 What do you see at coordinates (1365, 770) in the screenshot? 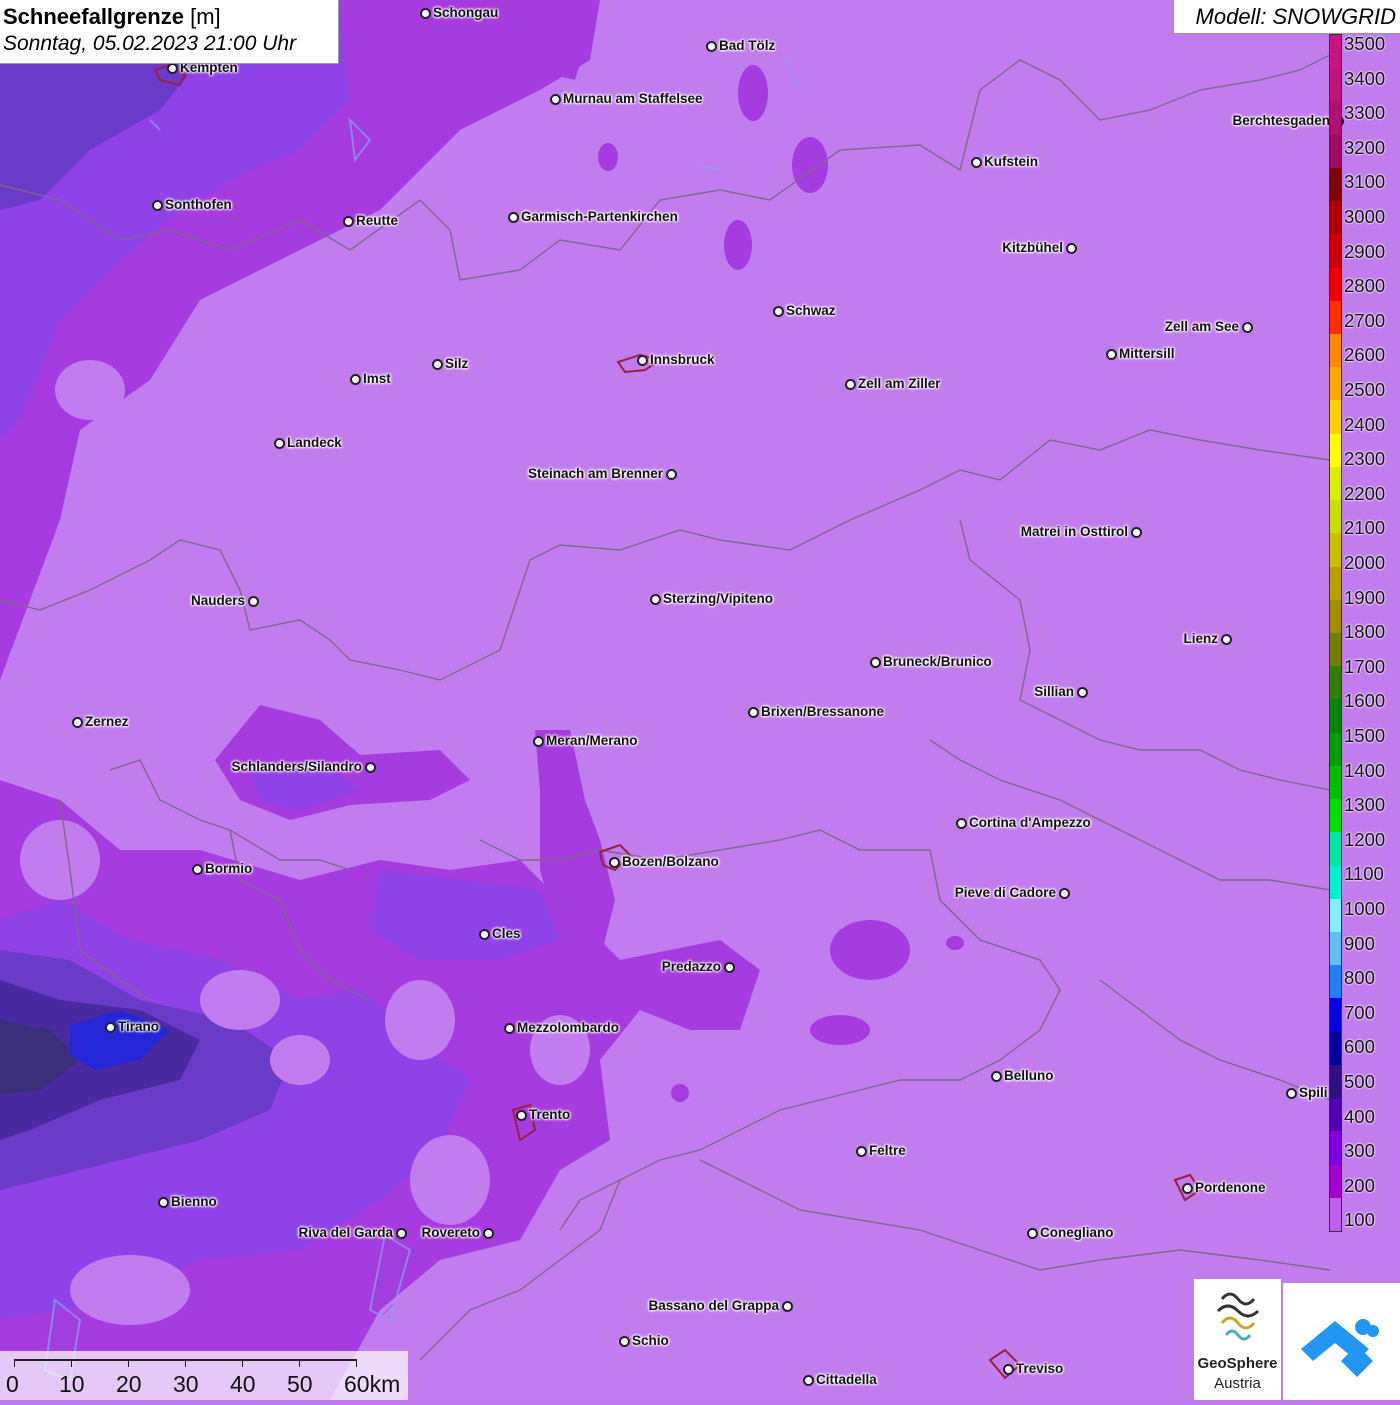
I see `legend-tick-label: 1400` at bounding box center [1365, 770].